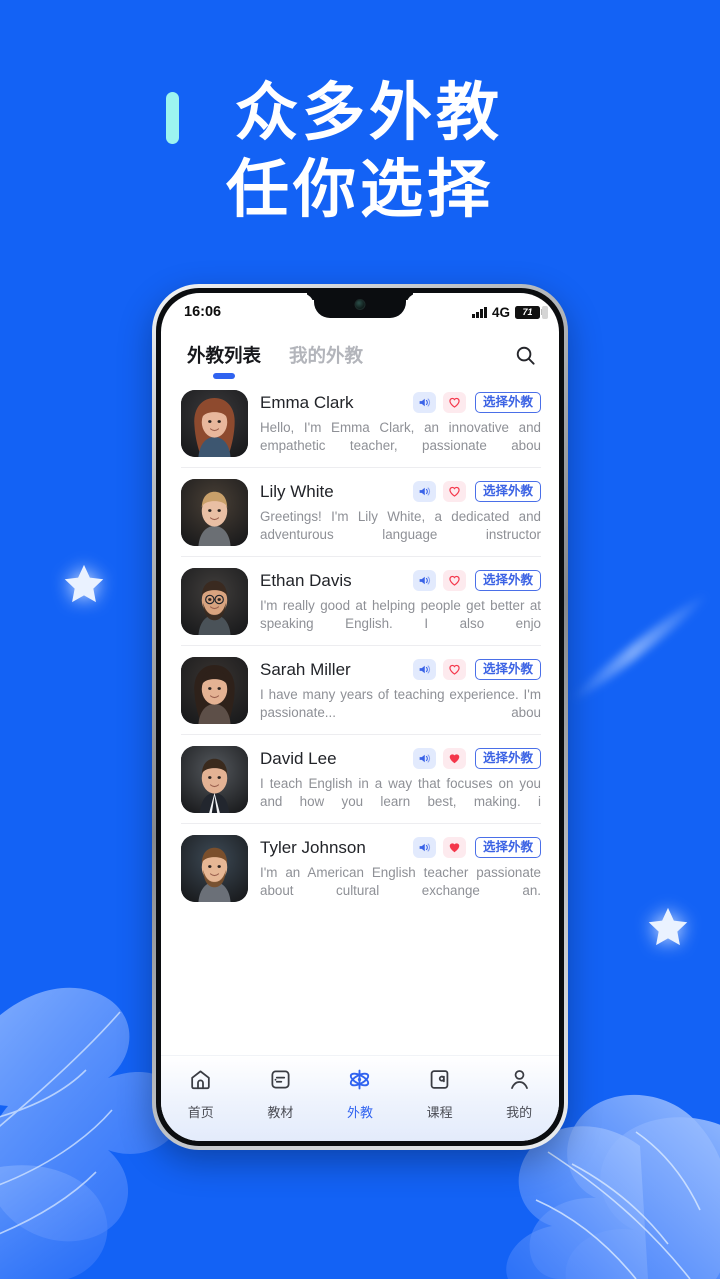  Describe the element at coordinates (369, 112) in the screenshot. I see `headline-line-1: 众多外教` at that location.